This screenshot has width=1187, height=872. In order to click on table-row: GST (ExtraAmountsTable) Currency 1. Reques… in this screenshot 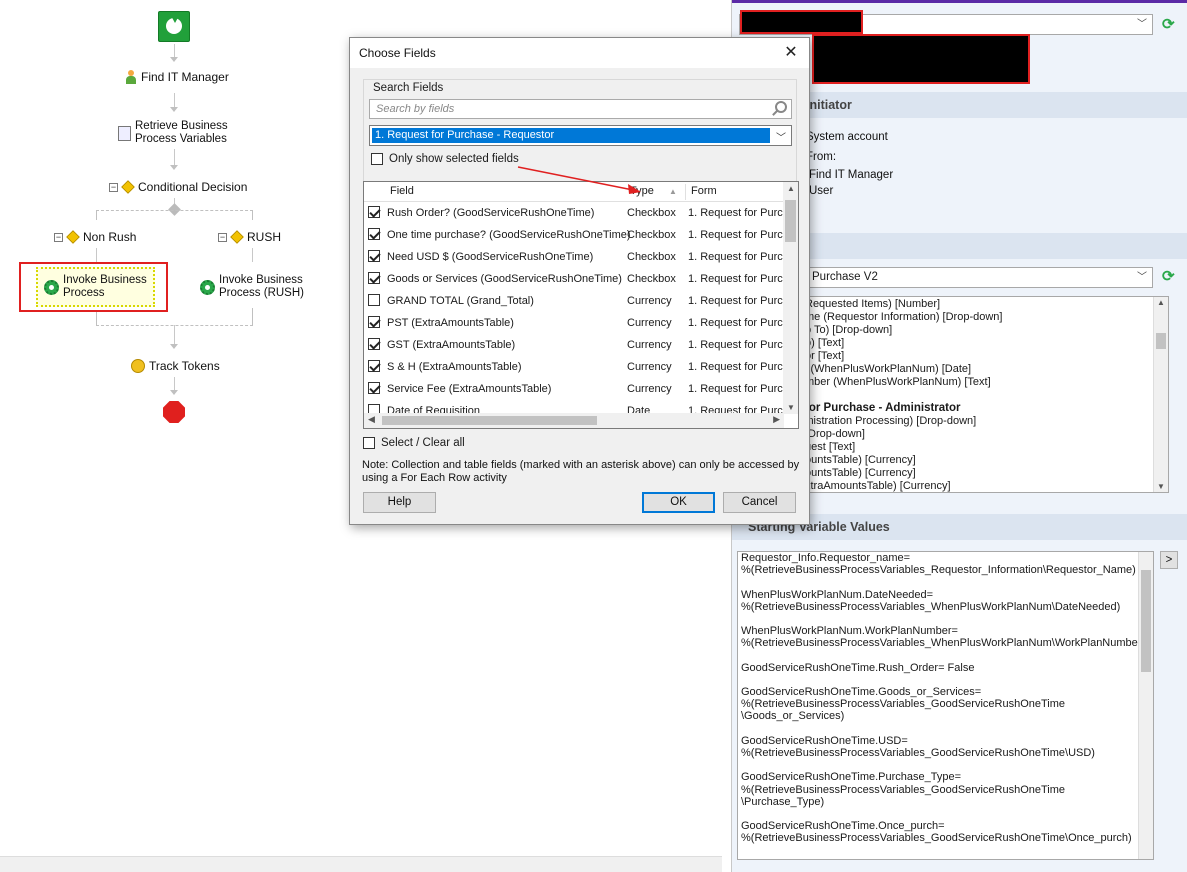, I will do `click(574, 345)`.